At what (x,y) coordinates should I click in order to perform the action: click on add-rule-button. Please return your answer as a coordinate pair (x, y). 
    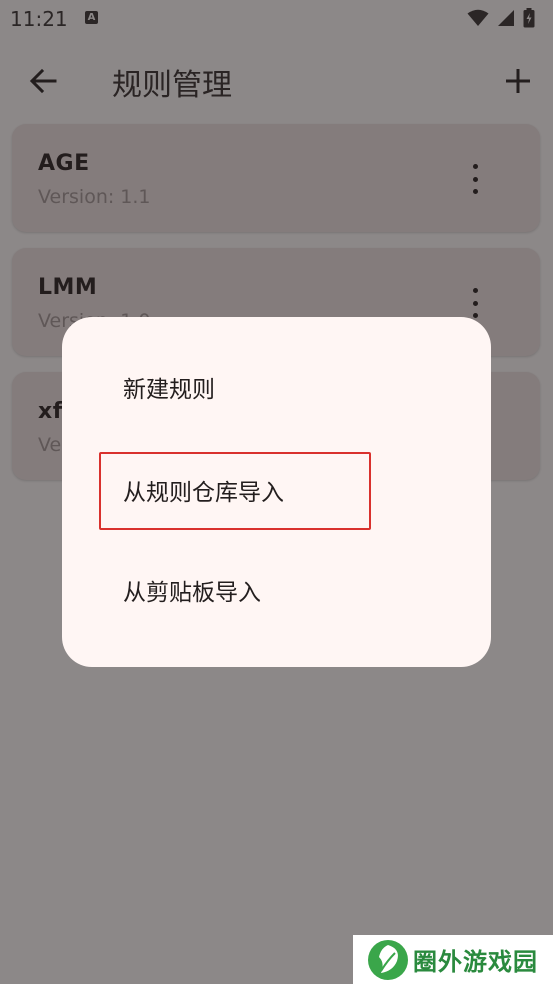
    Looking at the image, I should click on (518, 81).